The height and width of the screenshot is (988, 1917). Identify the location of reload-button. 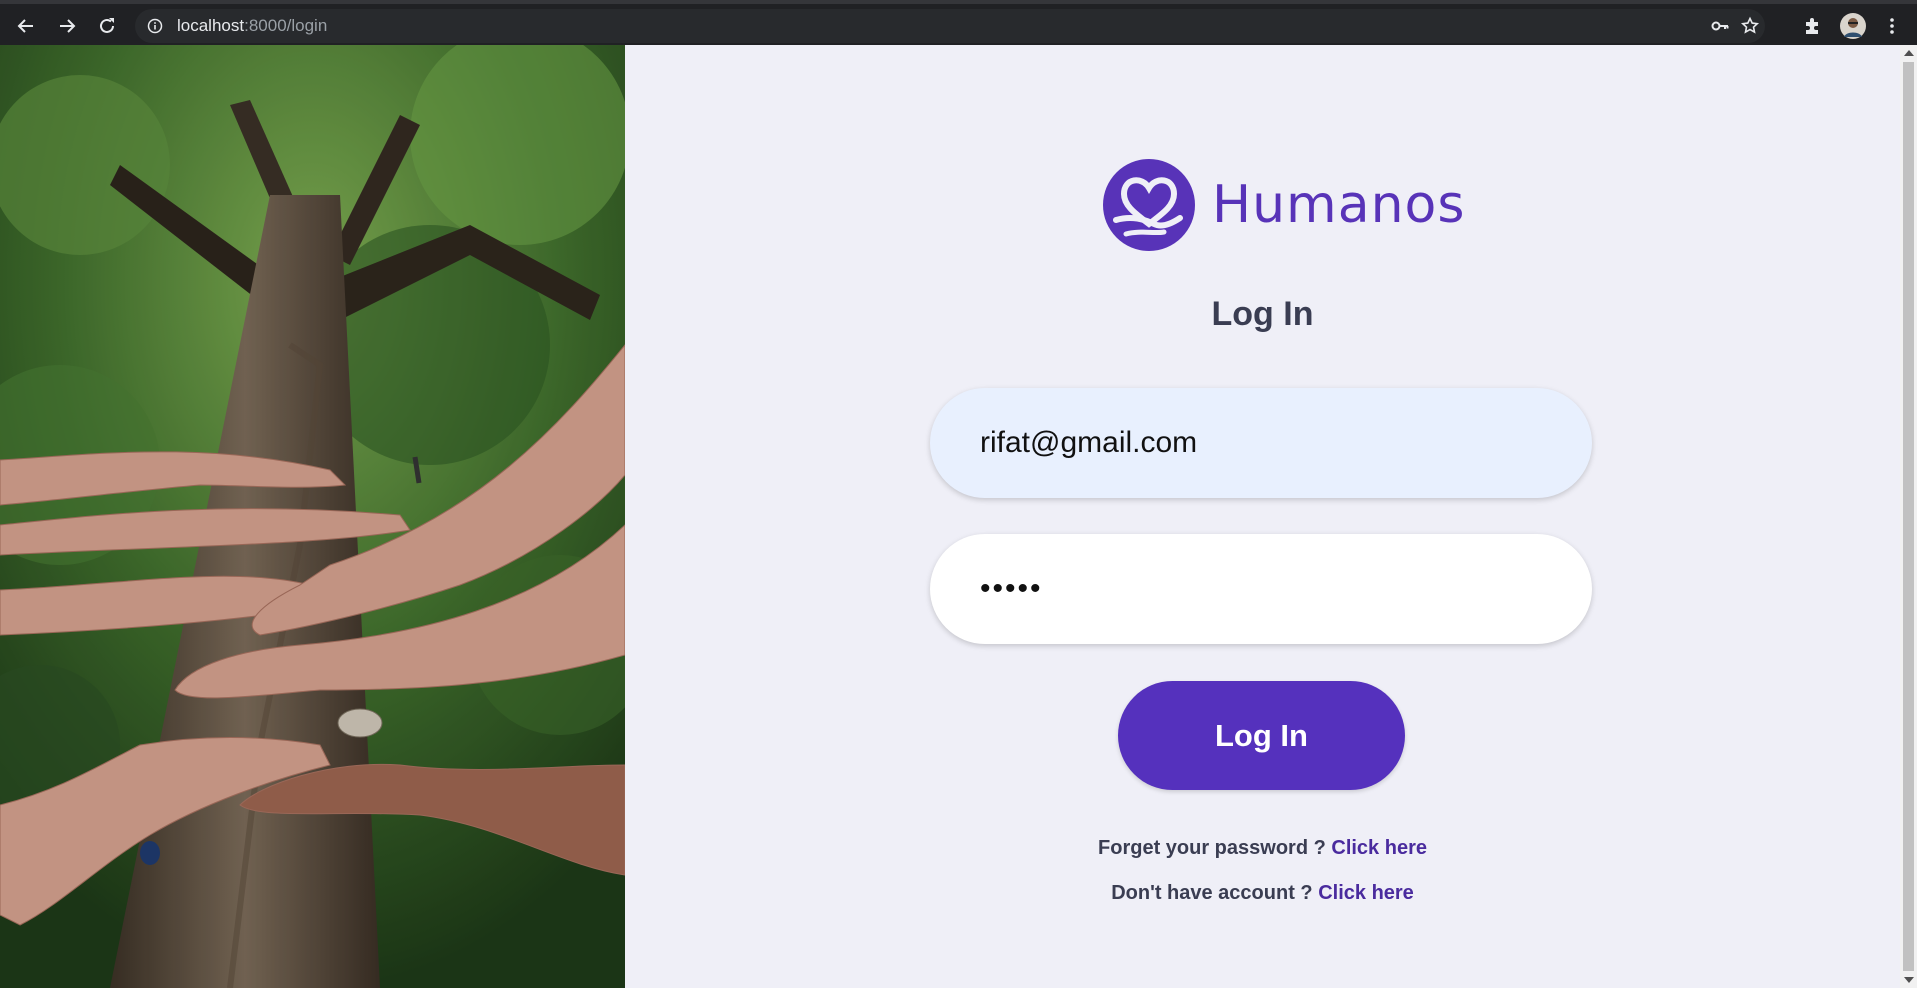
(107, 26).